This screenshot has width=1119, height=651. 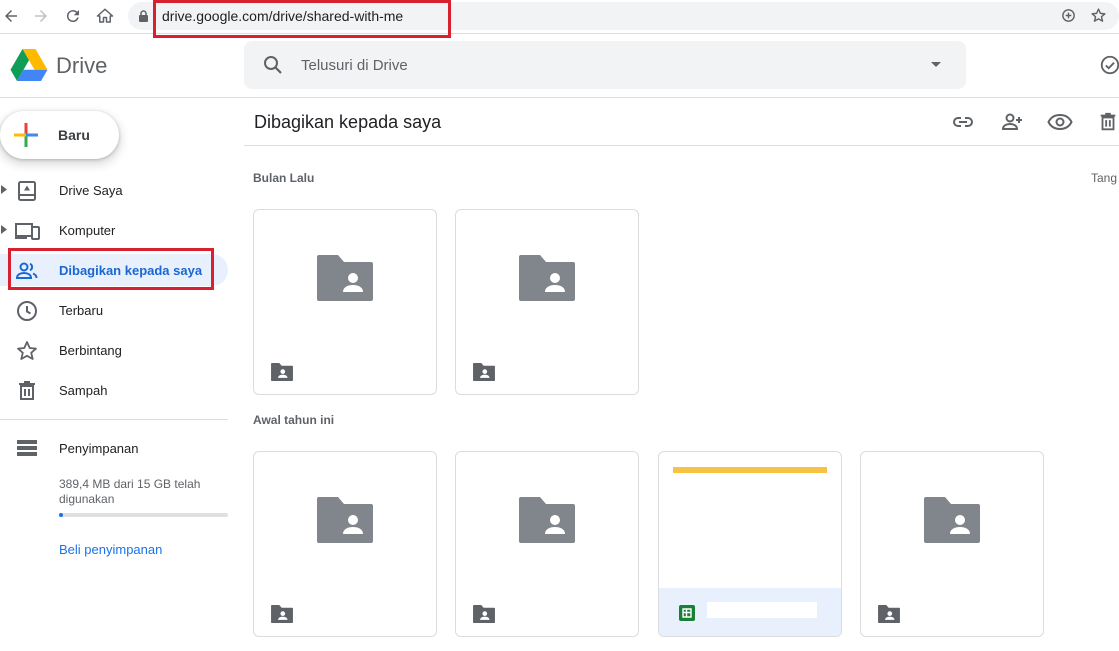 I want to click on spreadsheet-thumbnail, so click(x=750, y=470).